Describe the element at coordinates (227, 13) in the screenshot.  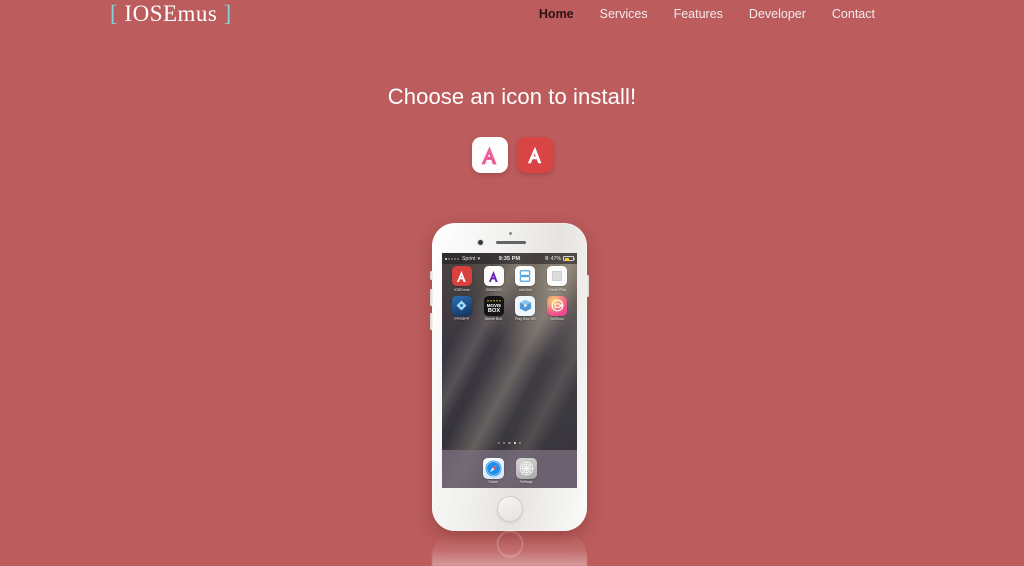
I see `logo-bracket-right: ]` at that location.